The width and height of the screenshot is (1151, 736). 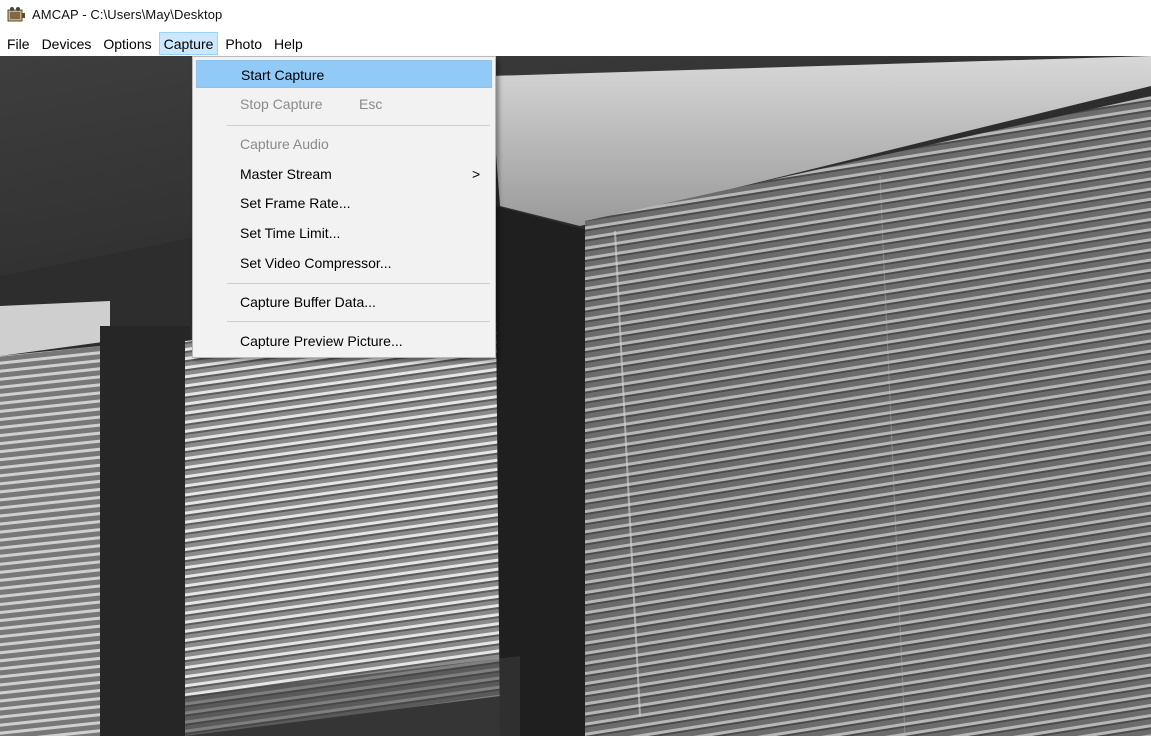 What do you see at coordinates (188, 43) in the screenshot?
I see `menu-capture: Capture` at bounding box center [188, 43].